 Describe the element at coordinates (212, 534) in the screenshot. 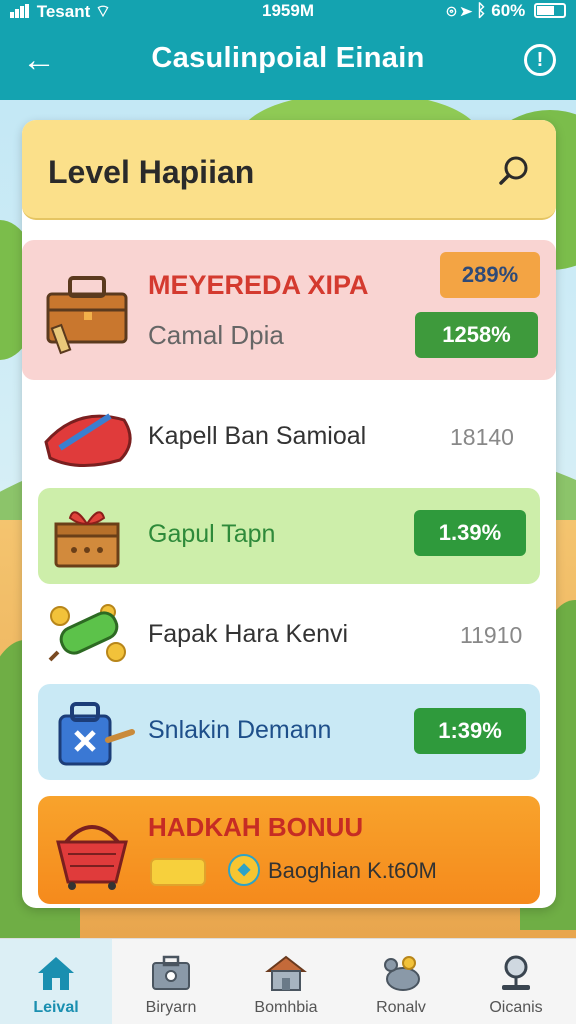

I see `item-name: Gapul Tapn` at that location.